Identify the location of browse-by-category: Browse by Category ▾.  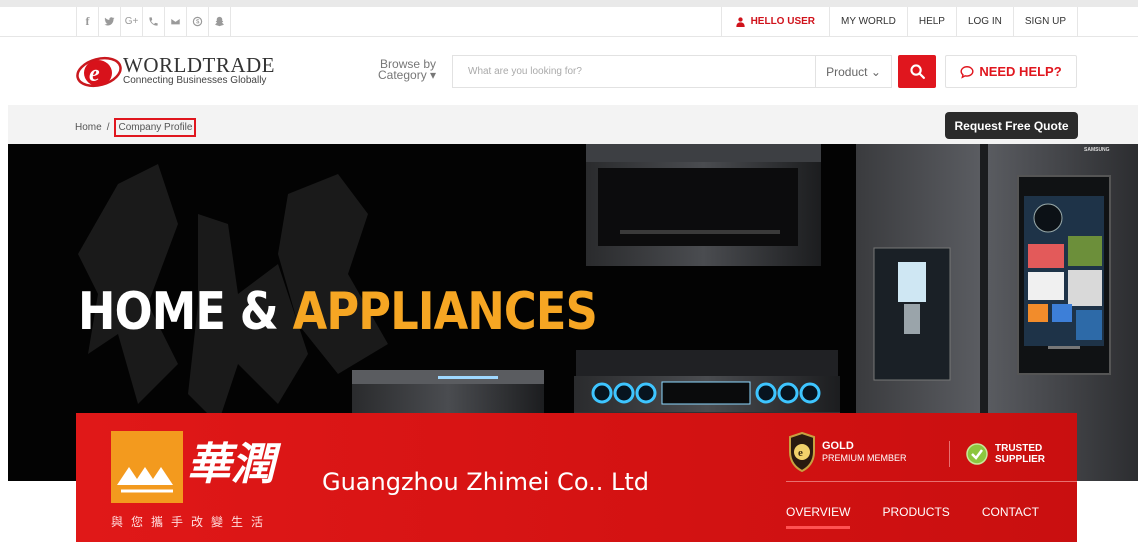
(407, 70).